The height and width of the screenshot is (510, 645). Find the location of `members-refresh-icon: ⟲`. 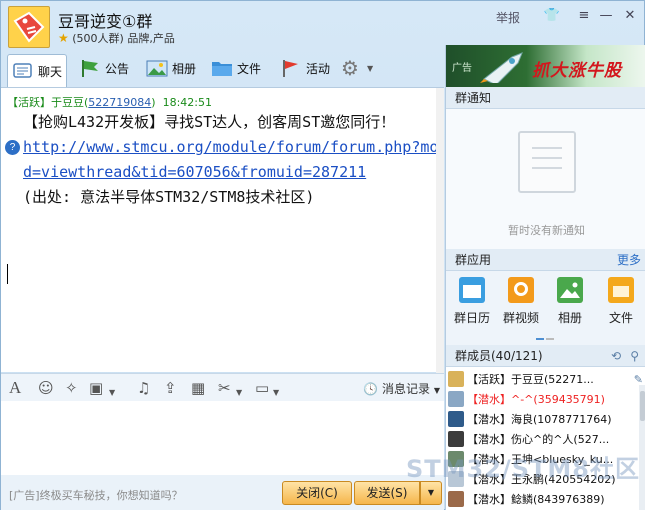

members-refresh-icon: ⟲ is located at coordinates (616, 356).